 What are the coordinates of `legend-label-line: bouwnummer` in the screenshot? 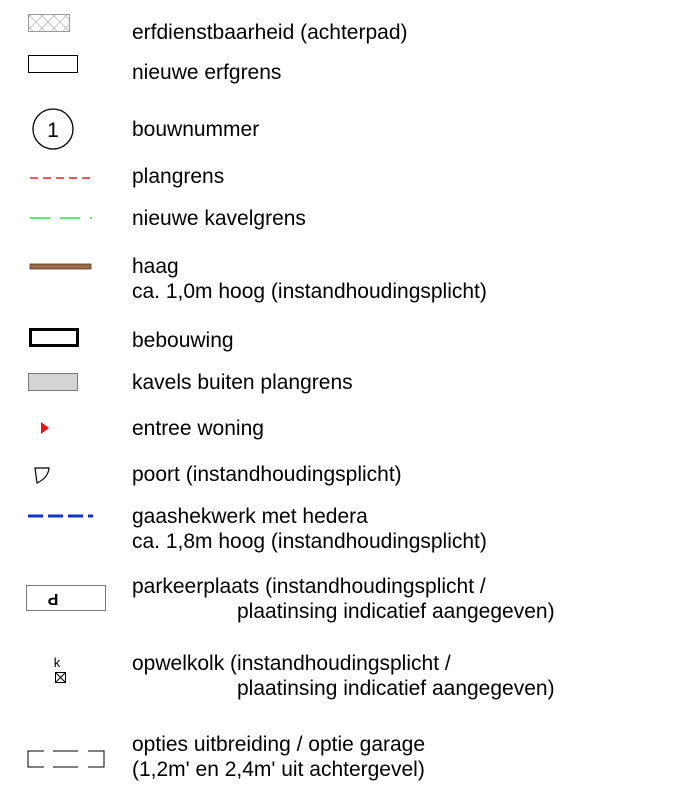 It's located at (196, 129).